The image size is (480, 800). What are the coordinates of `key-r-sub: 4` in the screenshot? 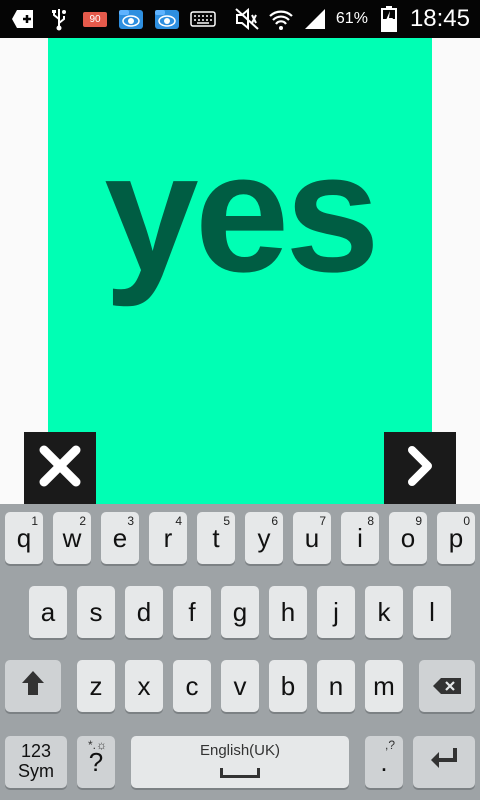 It's located at (178, 521).